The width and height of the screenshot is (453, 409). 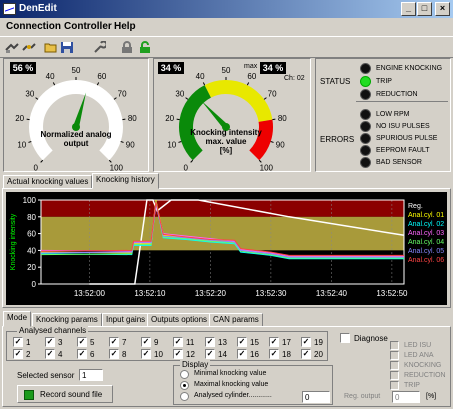 I want to click on x-tick-label: 13:52:30, so click(x=271, y=293).